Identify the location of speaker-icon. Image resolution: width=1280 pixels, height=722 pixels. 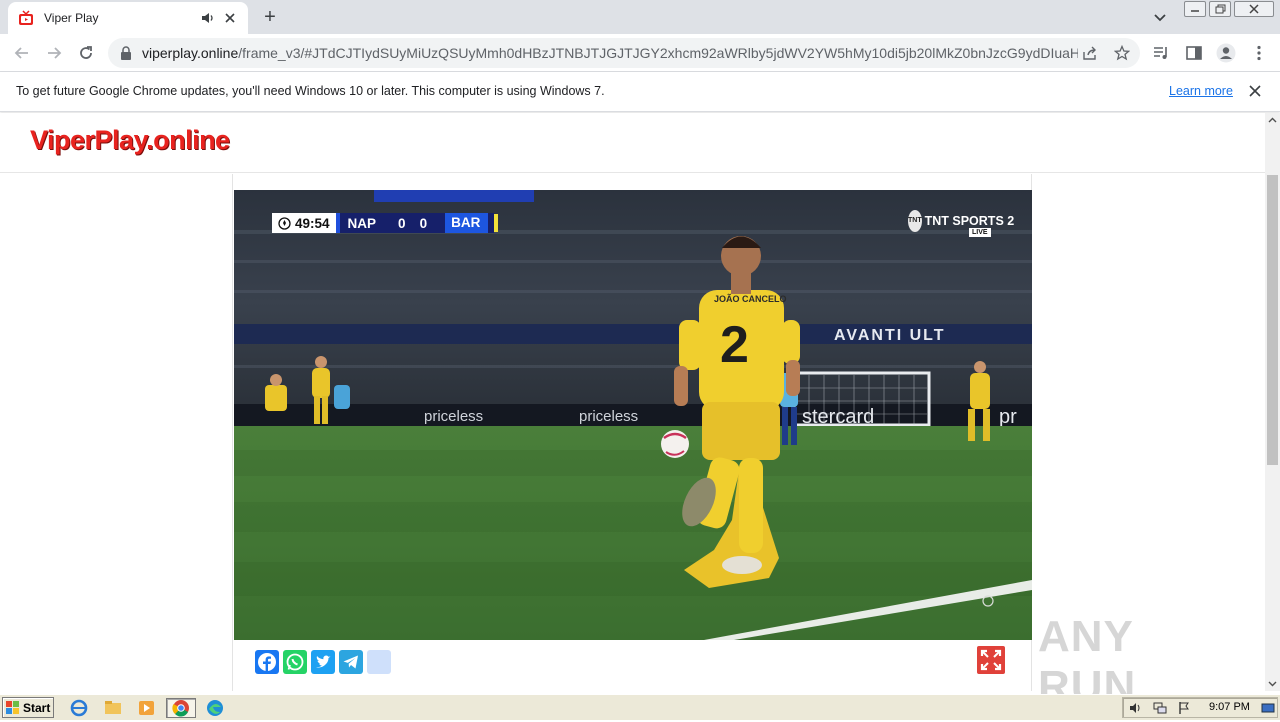
(208, 18).